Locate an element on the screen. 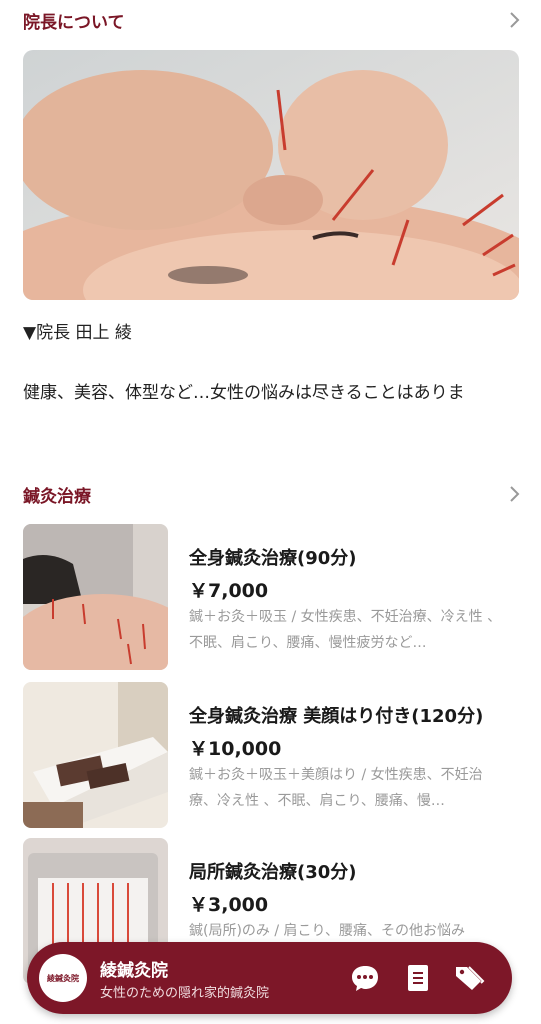 The image size is (541, 1024). shop-name: 綾鍼灸院 is located at coordinates (134, 971).